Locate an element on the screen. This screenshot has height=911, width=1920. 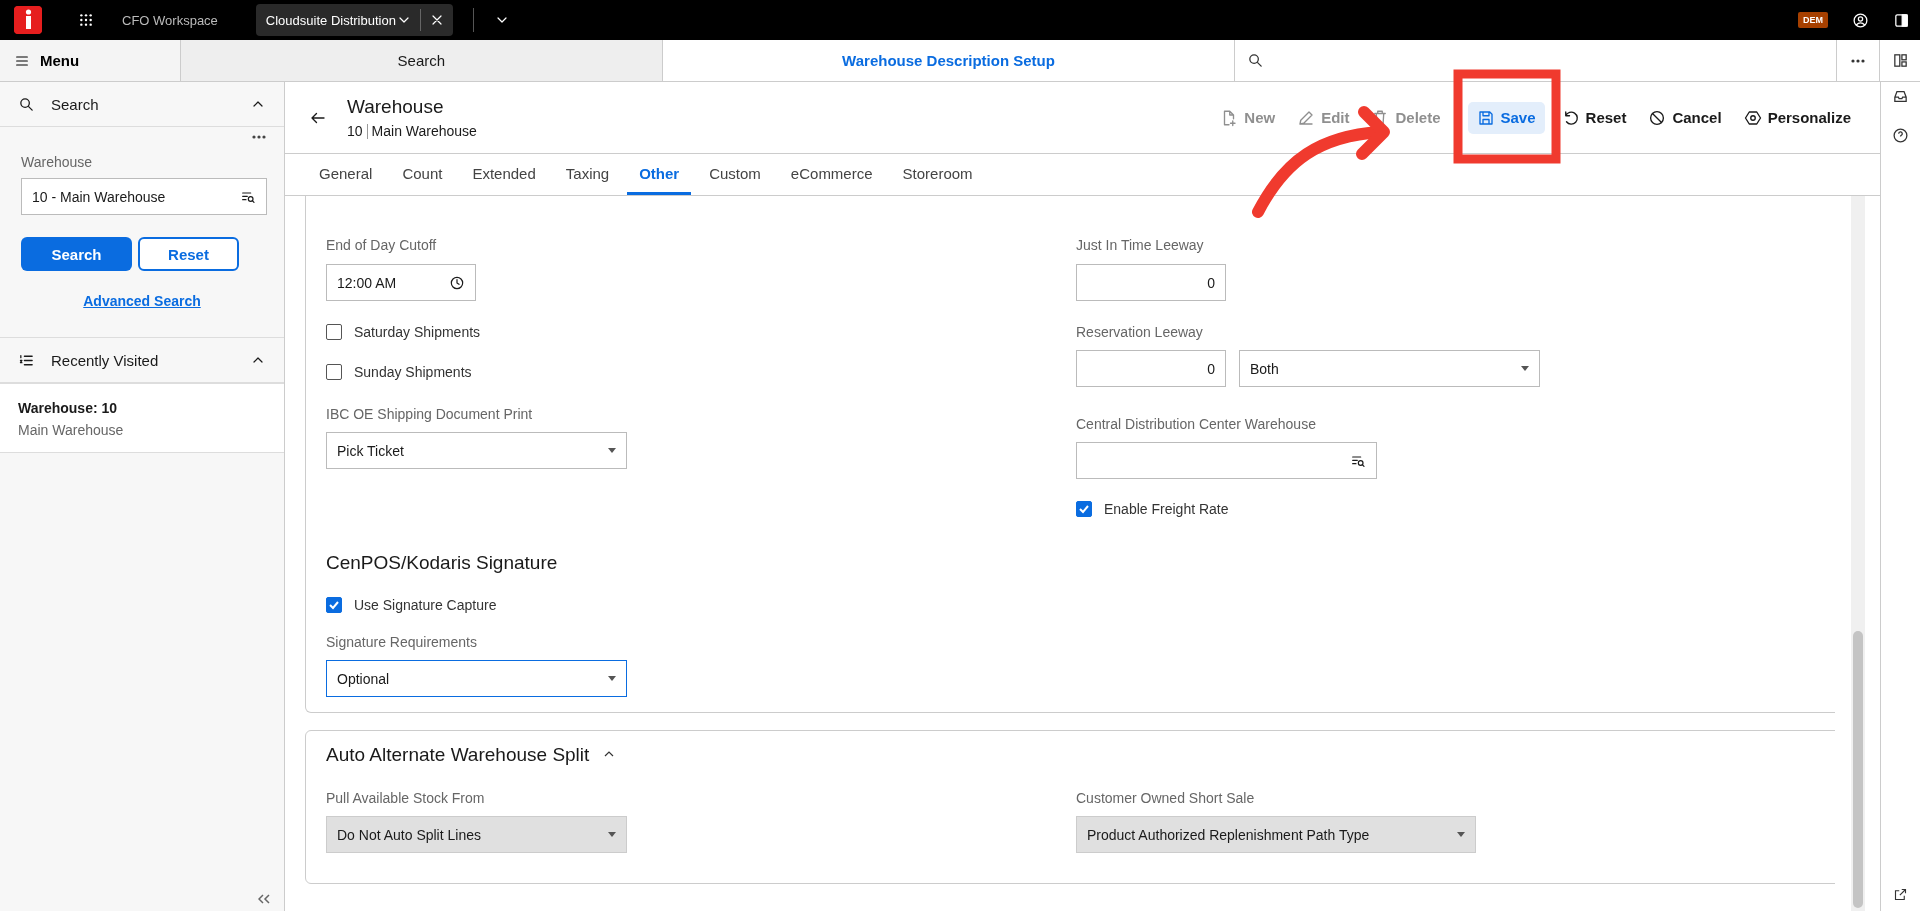
tab: eCommerce is located at coordinates (831, 174).